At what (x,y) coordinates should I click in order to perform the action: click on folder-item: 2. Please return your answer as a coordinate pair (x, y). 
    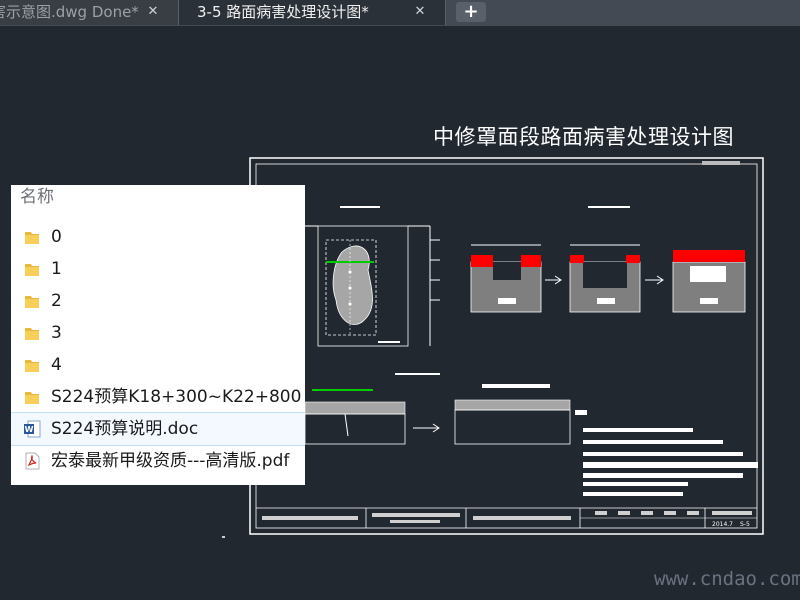
    Looking at the image, I should click on (158, 301).